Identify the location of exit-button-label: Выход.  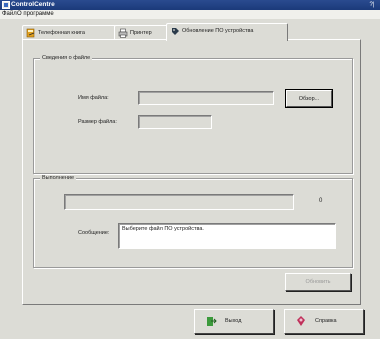
(233, 321).